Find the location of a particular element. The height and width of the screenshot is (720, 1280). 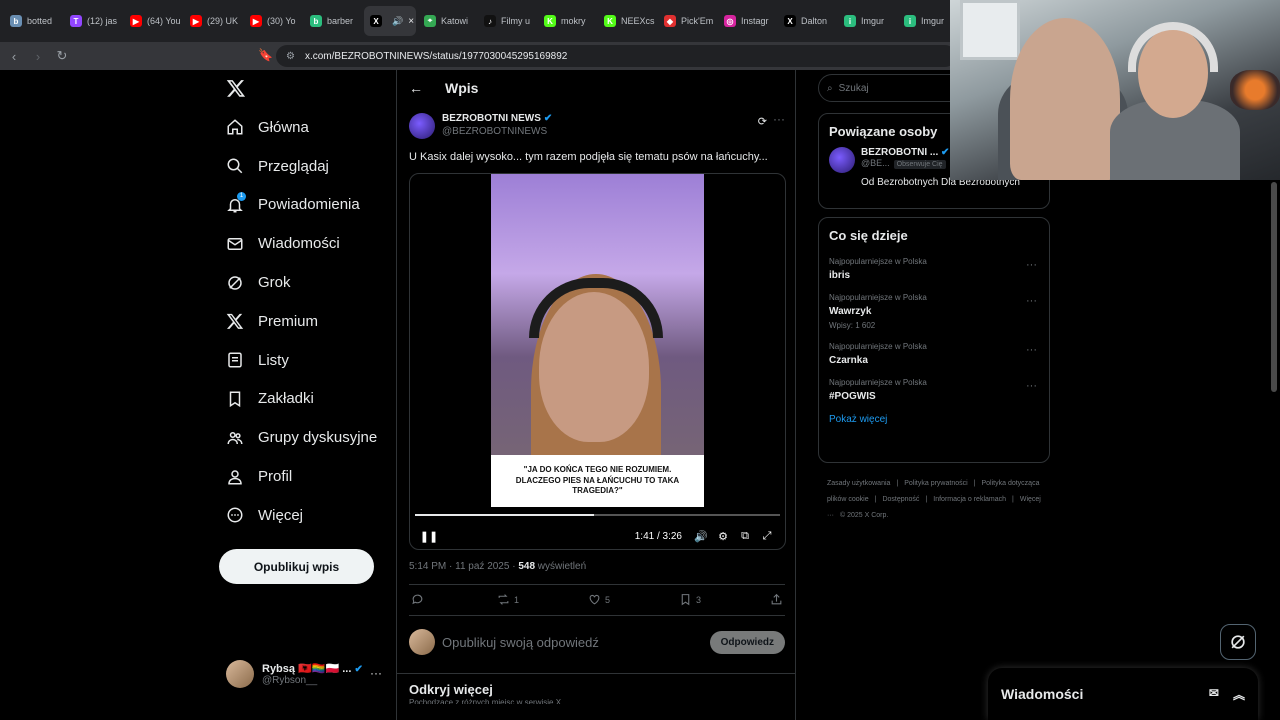

reply-button: Odpowiedz is located at coordinates (747, 642).